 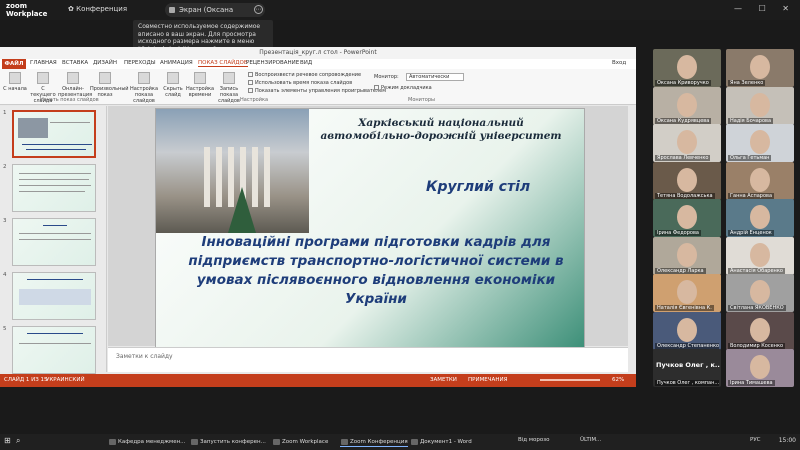 I want to click on participant-tile: Олександр Степаненко, so click(x=687, y=330).